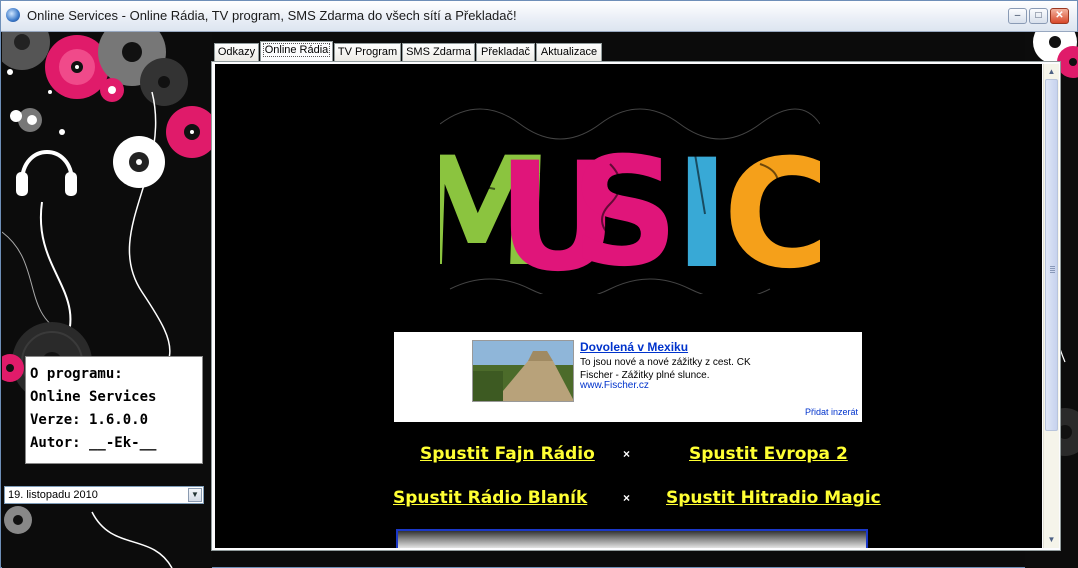 Image resolution: width=1078 pixels, height=568 pixels. I want to click on vertical-scrollbar: ▲ ▼, so click(1051, 306).